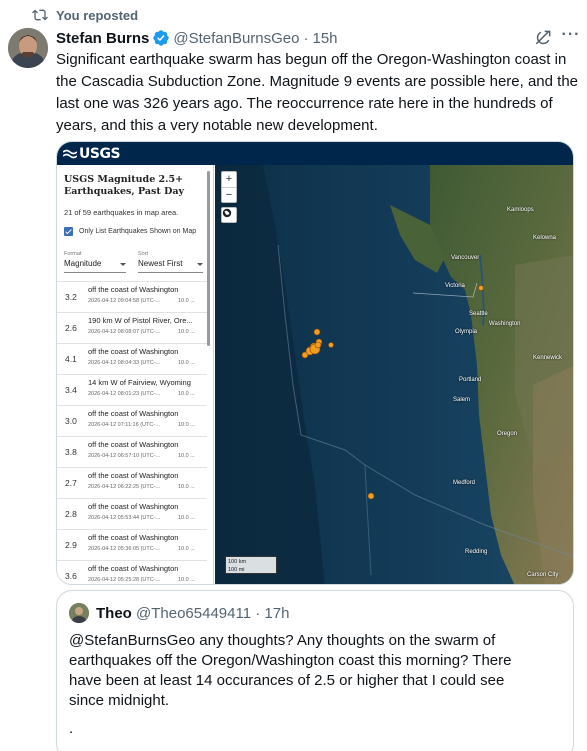 This screenshot has width=587, height=751. Describe the element at coordinates (465, 258) in the screenshot. I see `map-label-vancouver: Vancouver` at that location.